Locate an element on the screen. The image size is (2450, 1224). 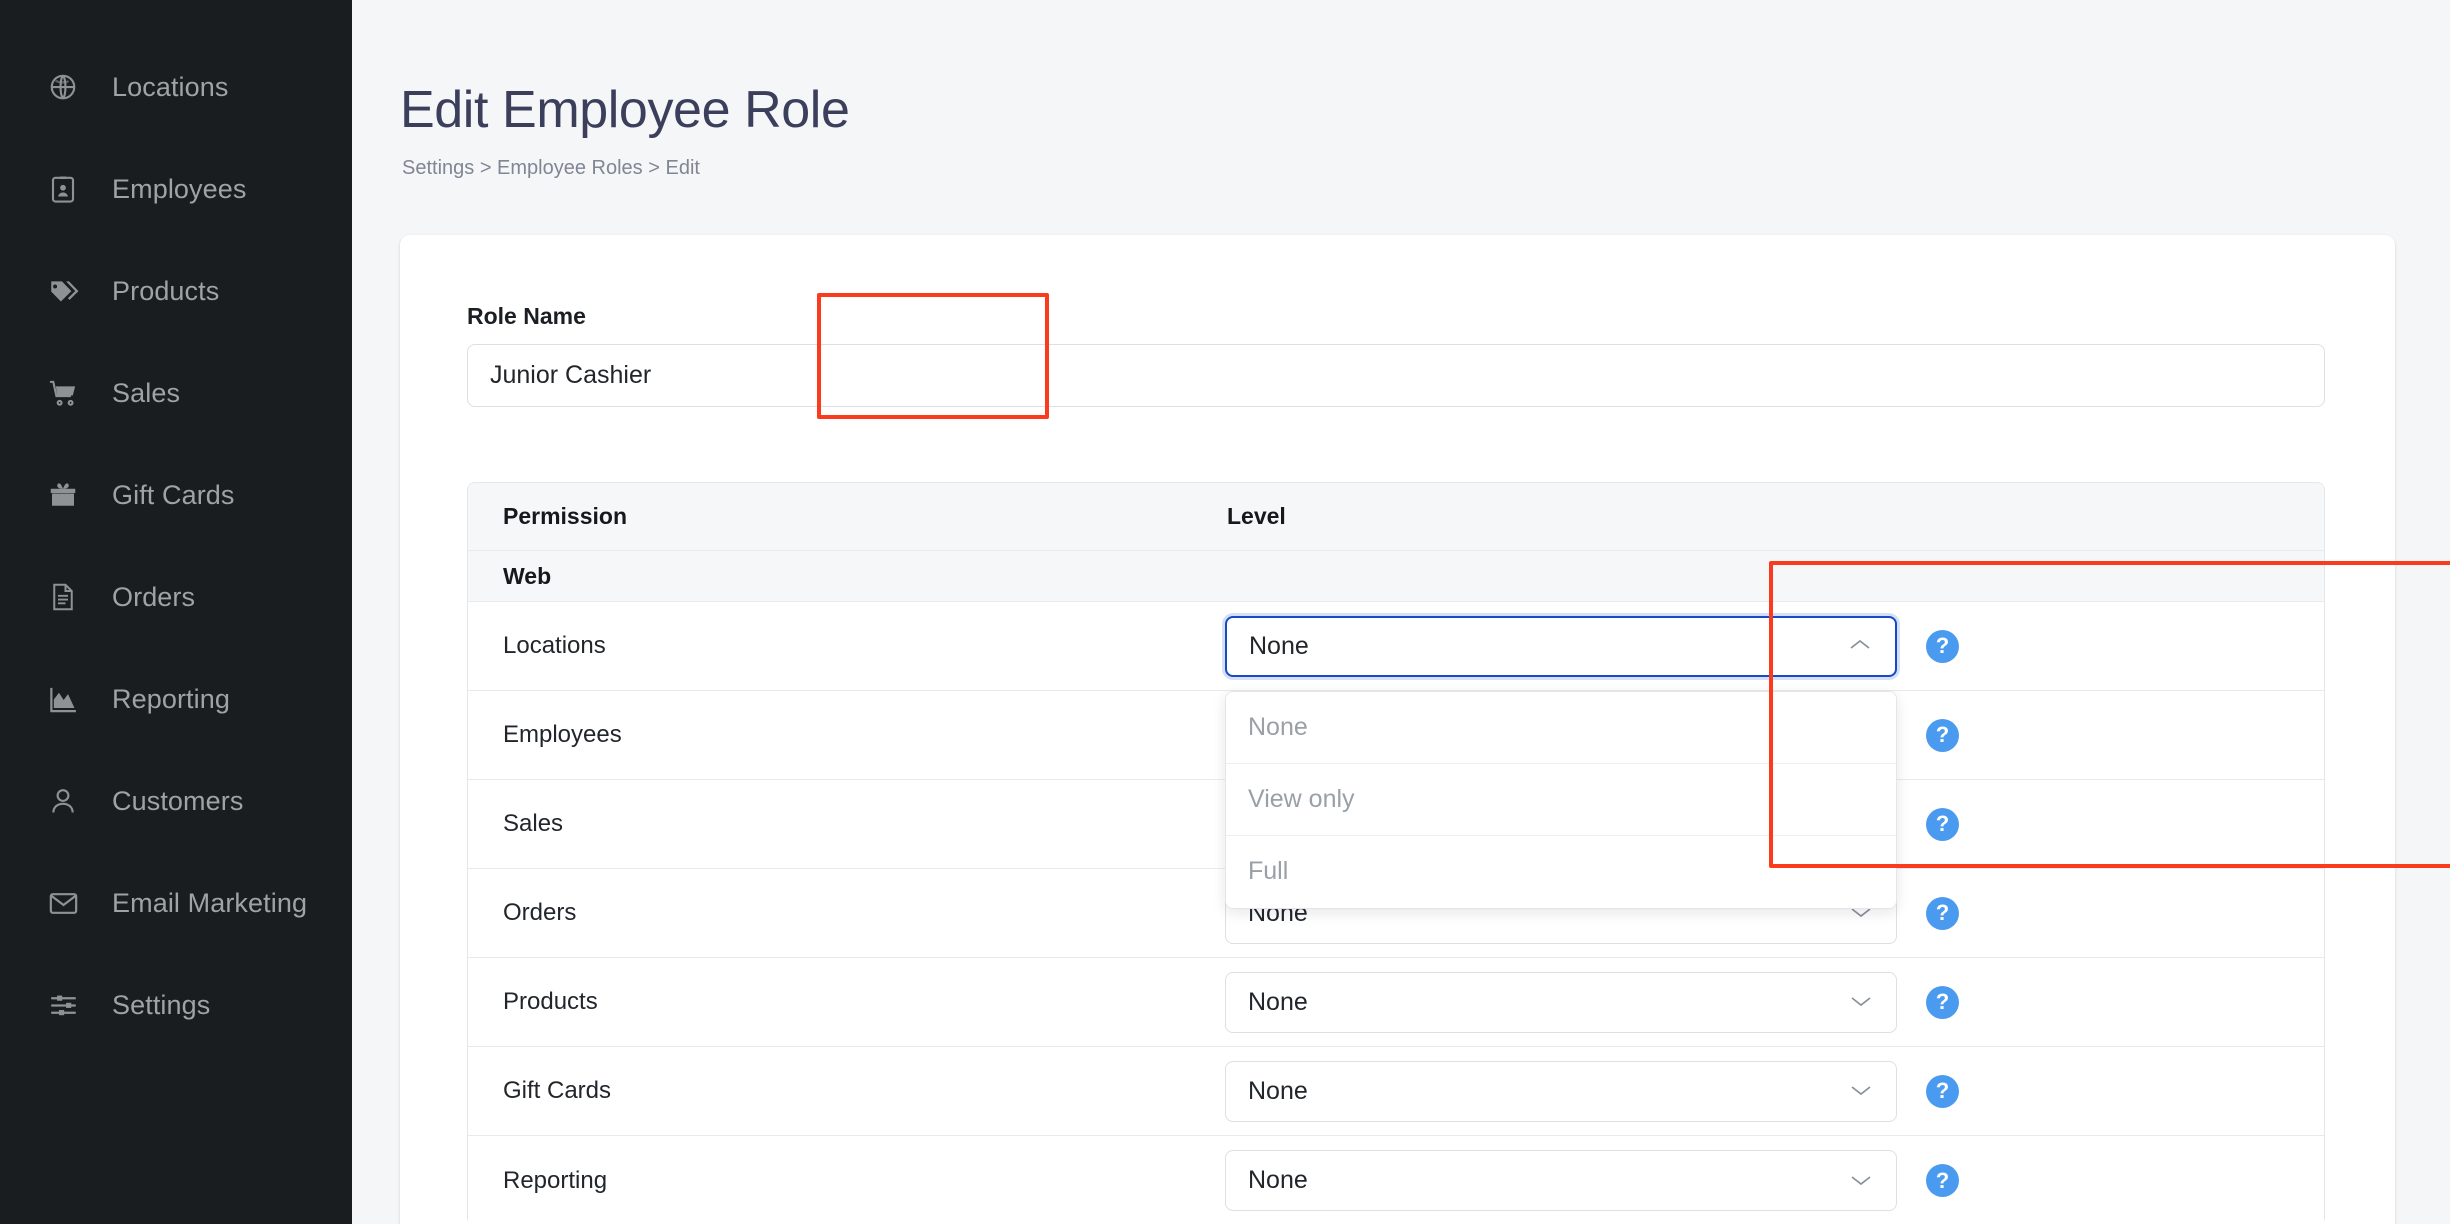
sidebar-item-customers: Customers is located at coordinates (176, 801).